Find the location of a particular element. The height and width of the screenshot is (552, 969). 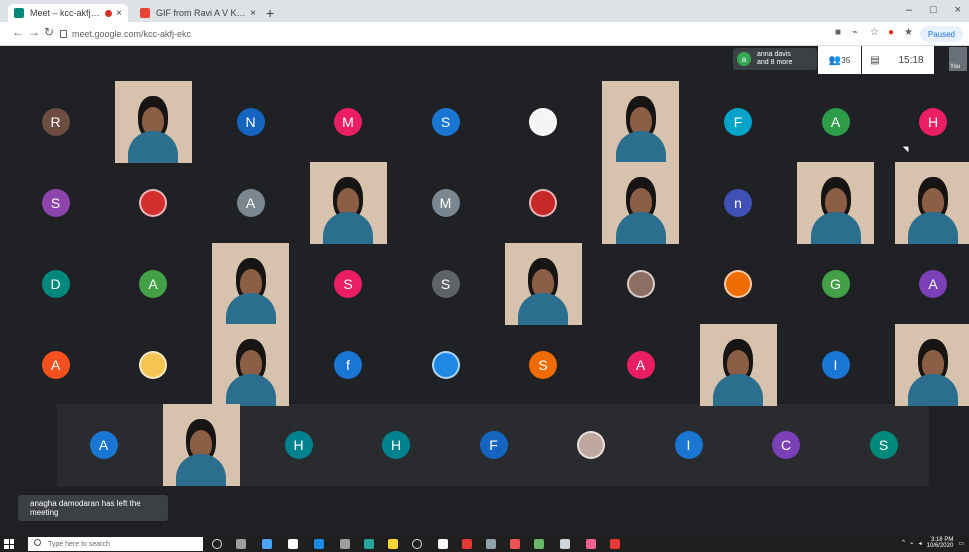

star-icon: ☆ is located at coordinates (874, 32).